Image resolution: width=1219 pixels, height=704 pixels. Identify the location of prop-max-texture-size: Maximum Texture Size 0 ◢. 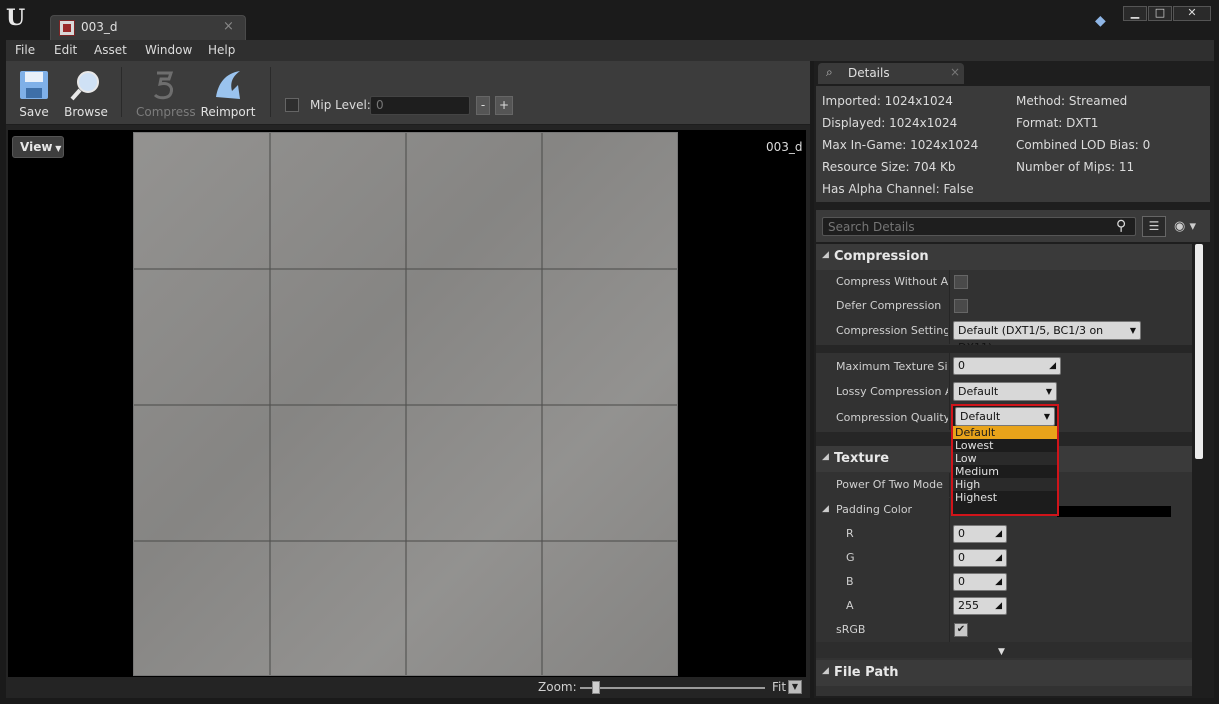
(1004, 366).